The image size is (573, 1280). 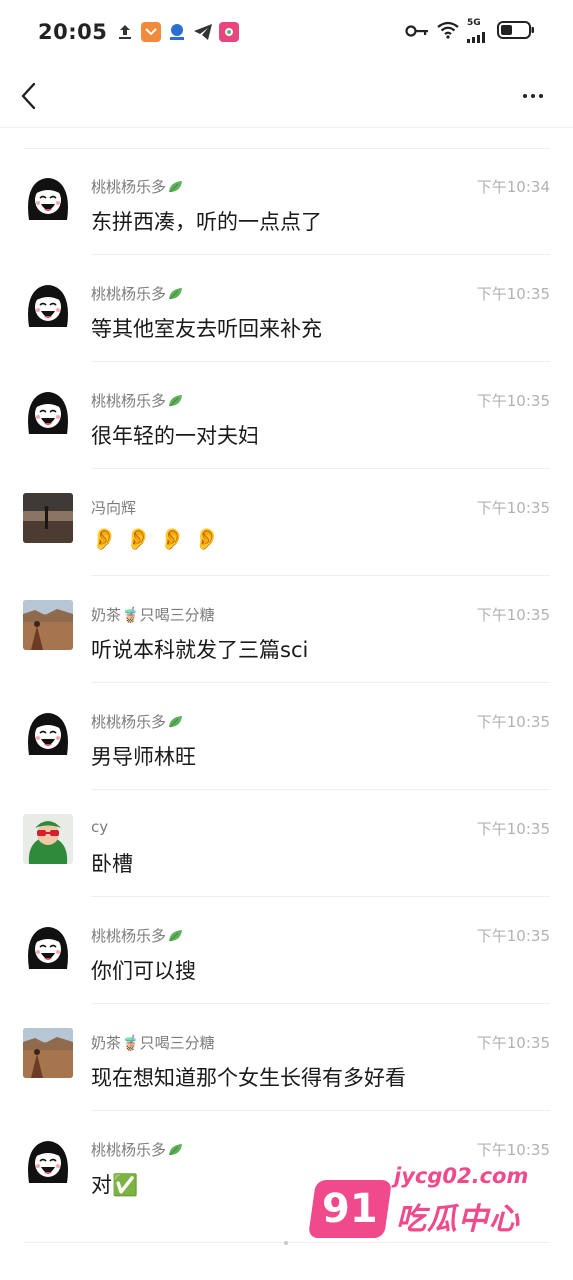 I want to click on shield-app-icon, so click(x=151, y=32).